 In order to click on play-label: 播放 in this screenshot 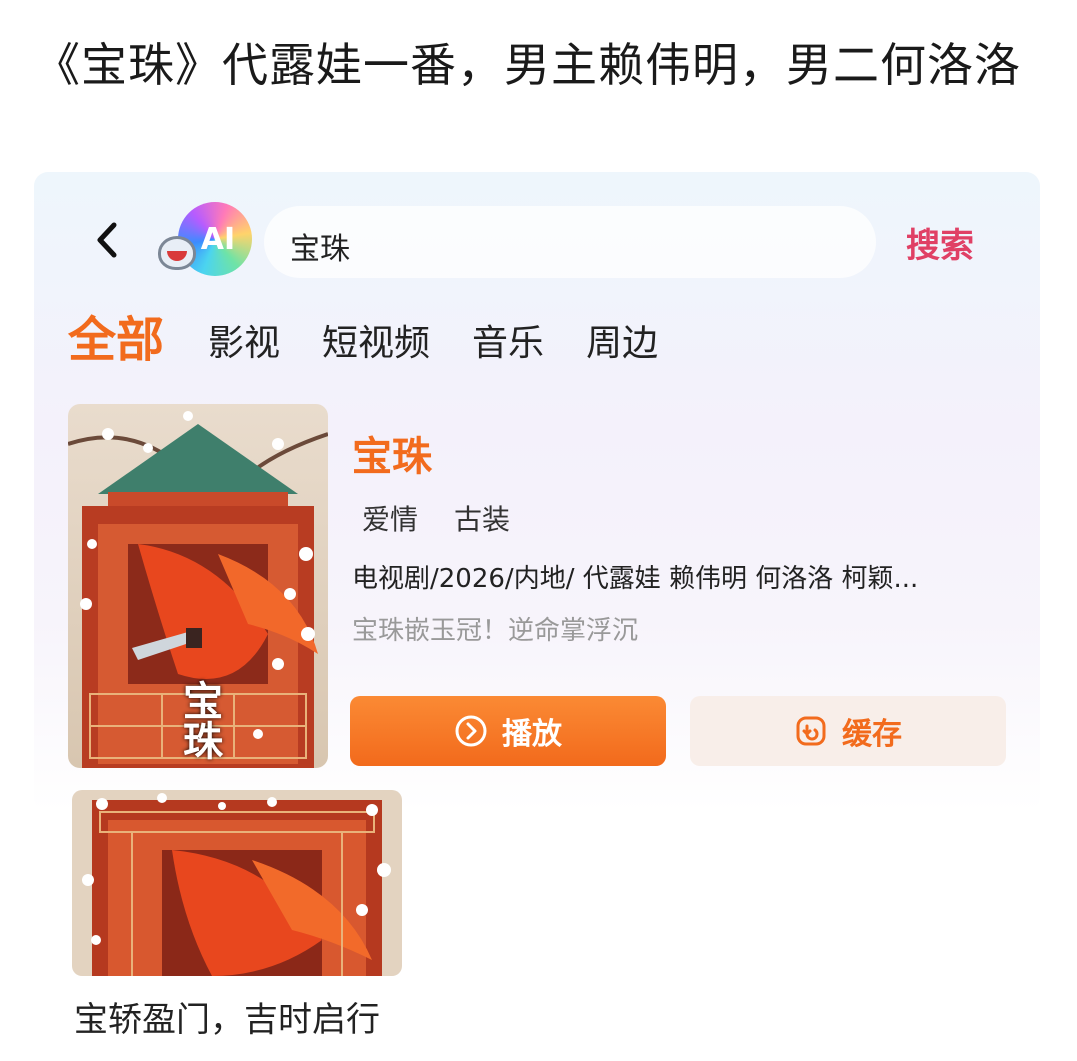, I will do `click(532, 734)`.